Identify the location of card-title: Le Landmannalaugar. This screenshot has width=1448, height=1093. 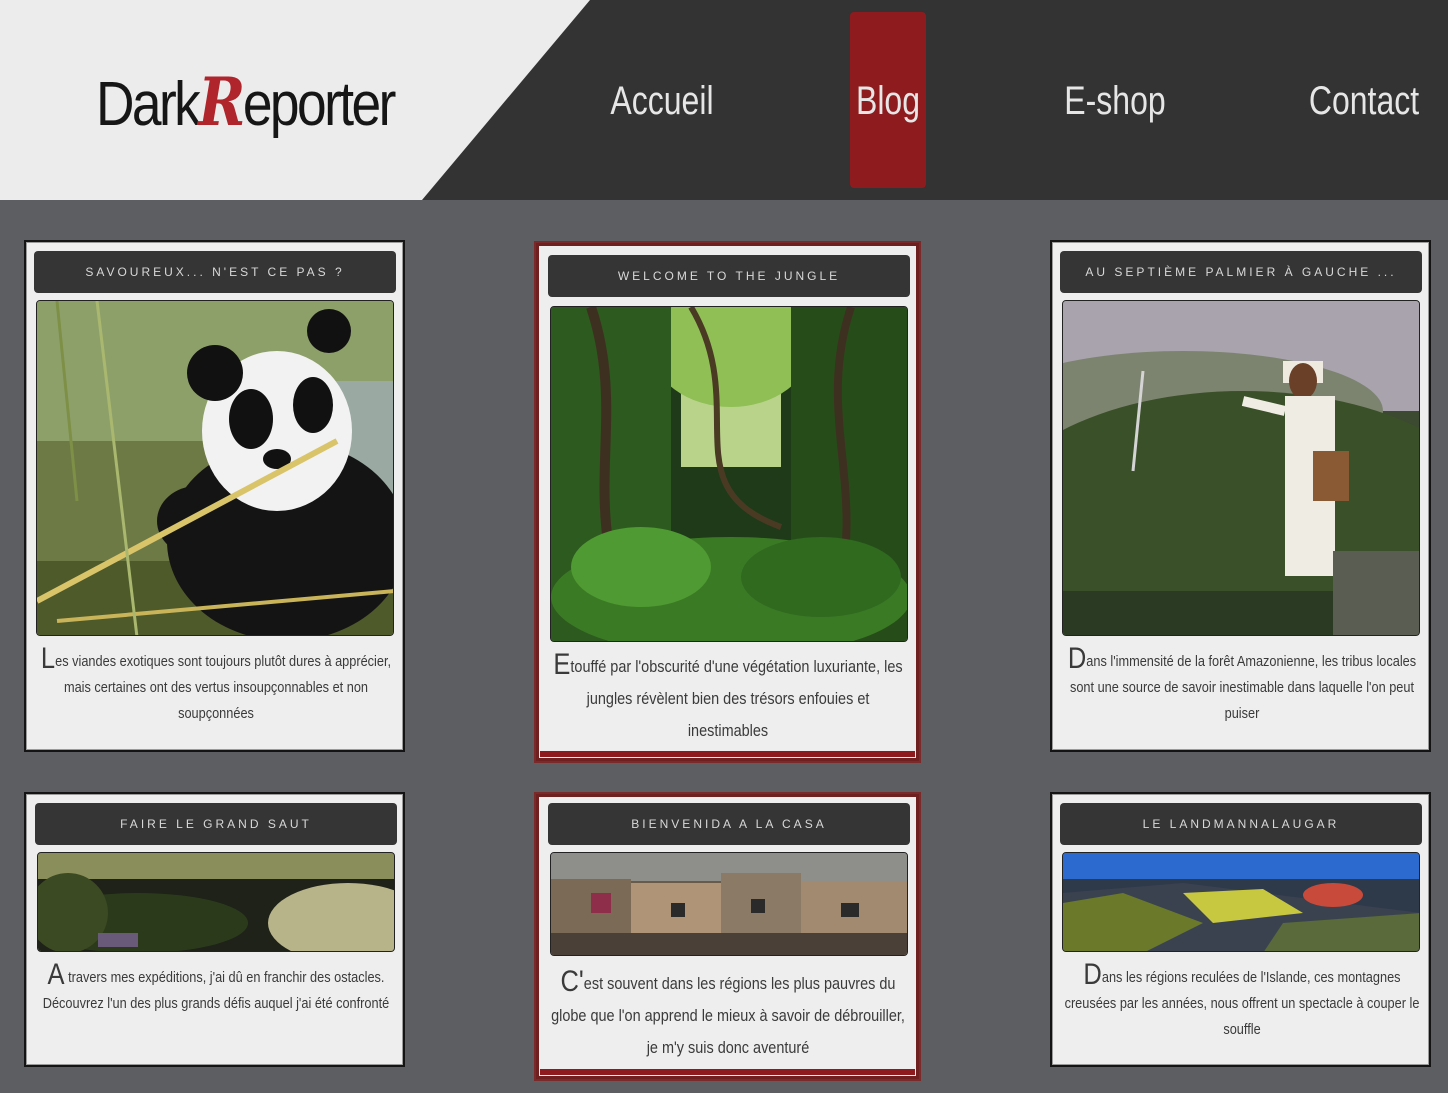
(1241, 824).